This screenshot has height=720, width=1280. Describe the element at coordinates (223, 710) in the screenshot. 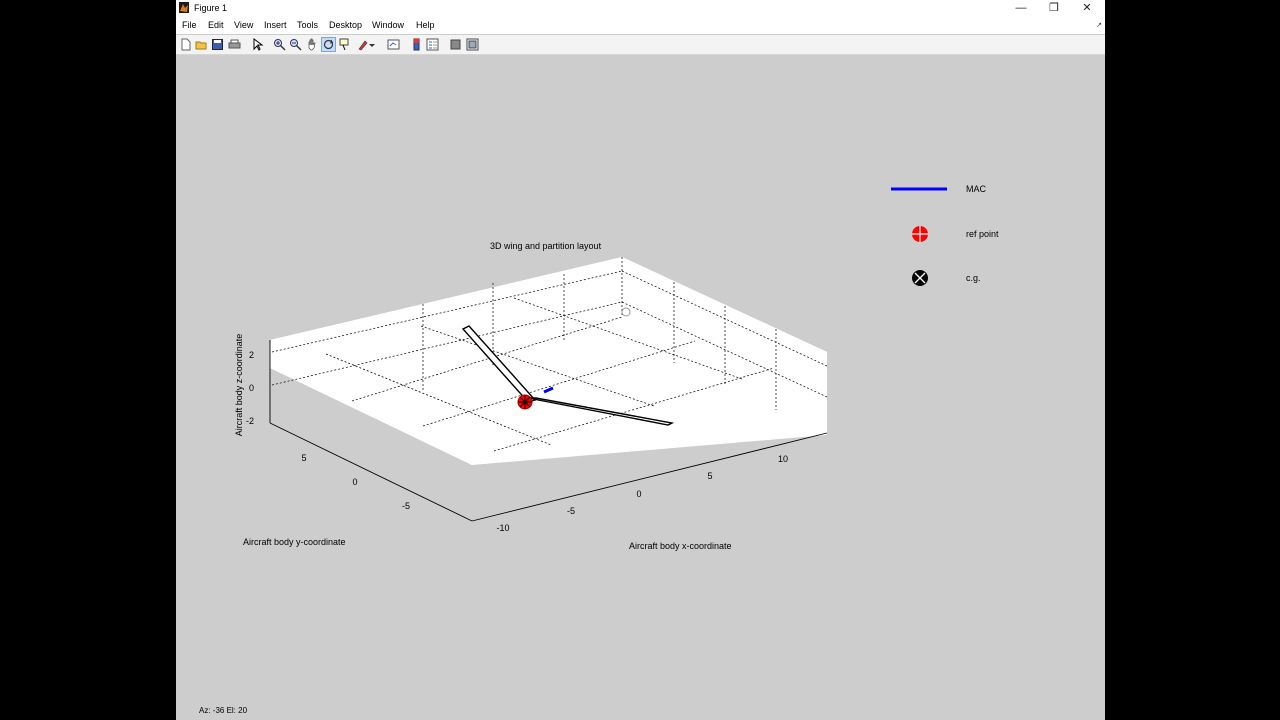

I see `view-angle-status: Az: -36 El: 20` at that location.